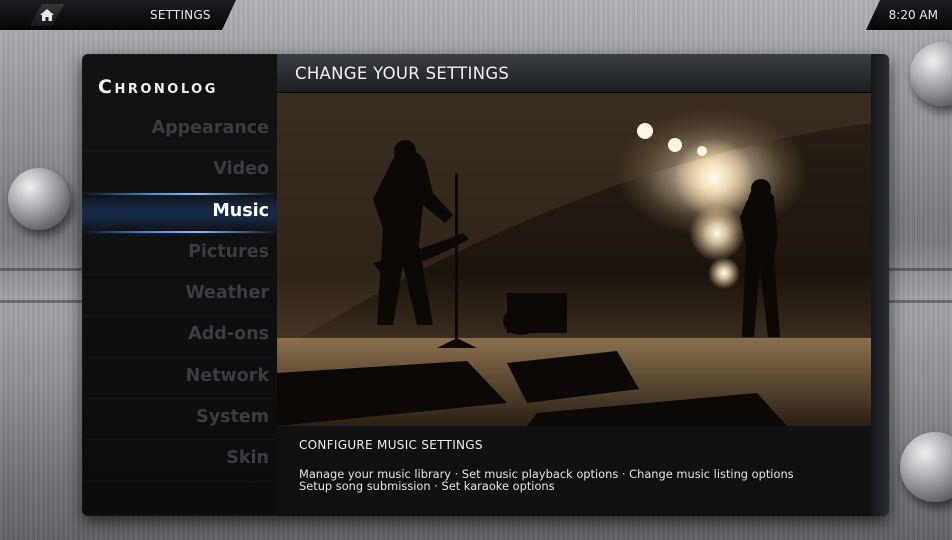 Image resolution: width=952 pixels, height=540 pixels. Describe the element at coordinates (391, 445) in the screenshot. I see `section-title: CONFIGURE MUSIC SETTINGS` at that location.